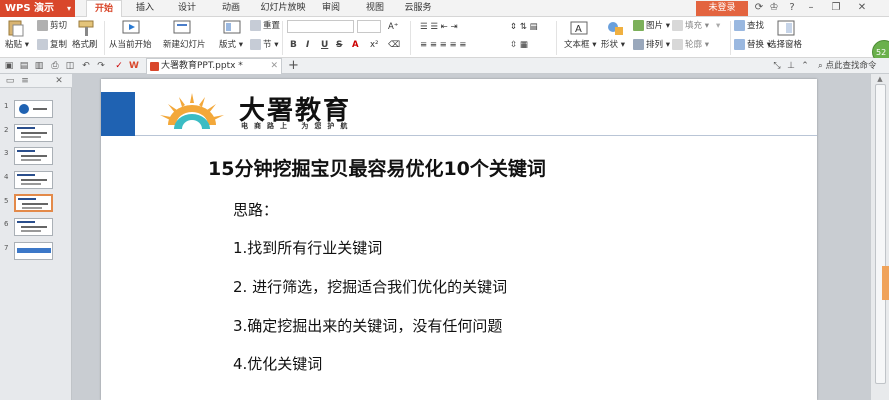 Image resolution: width=889 pixels, height=400 pixels. Describe the element at coordinates (836, 8) in the screenshot. I see `restore-icon: ❐` at that location.